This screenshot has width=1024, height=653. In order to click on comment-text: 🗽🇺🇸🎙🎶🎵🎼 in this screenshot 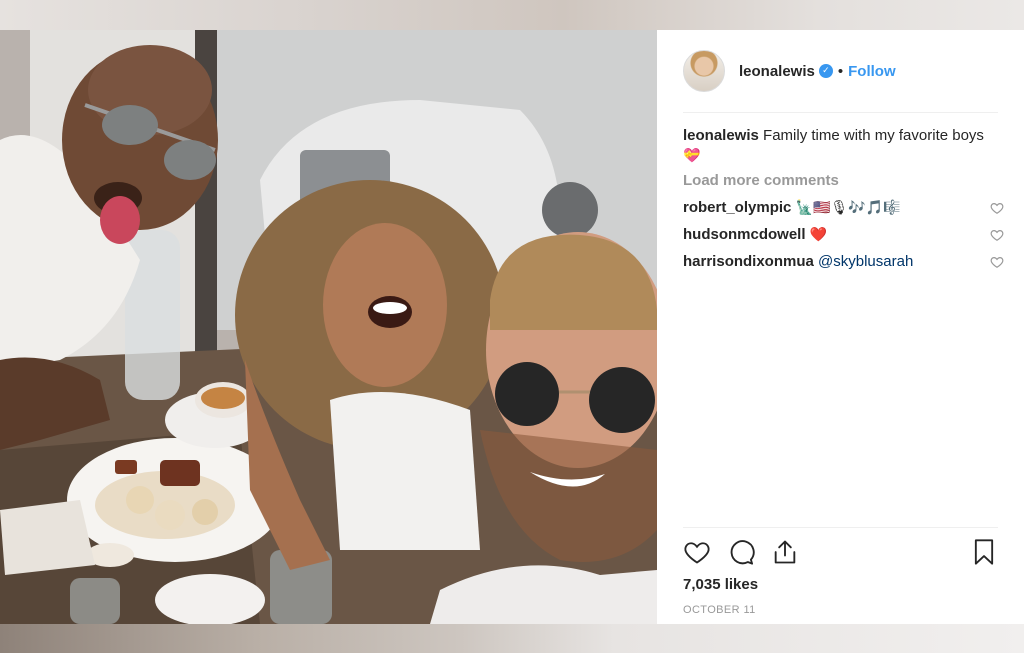, I will do `click(848, 208)`.